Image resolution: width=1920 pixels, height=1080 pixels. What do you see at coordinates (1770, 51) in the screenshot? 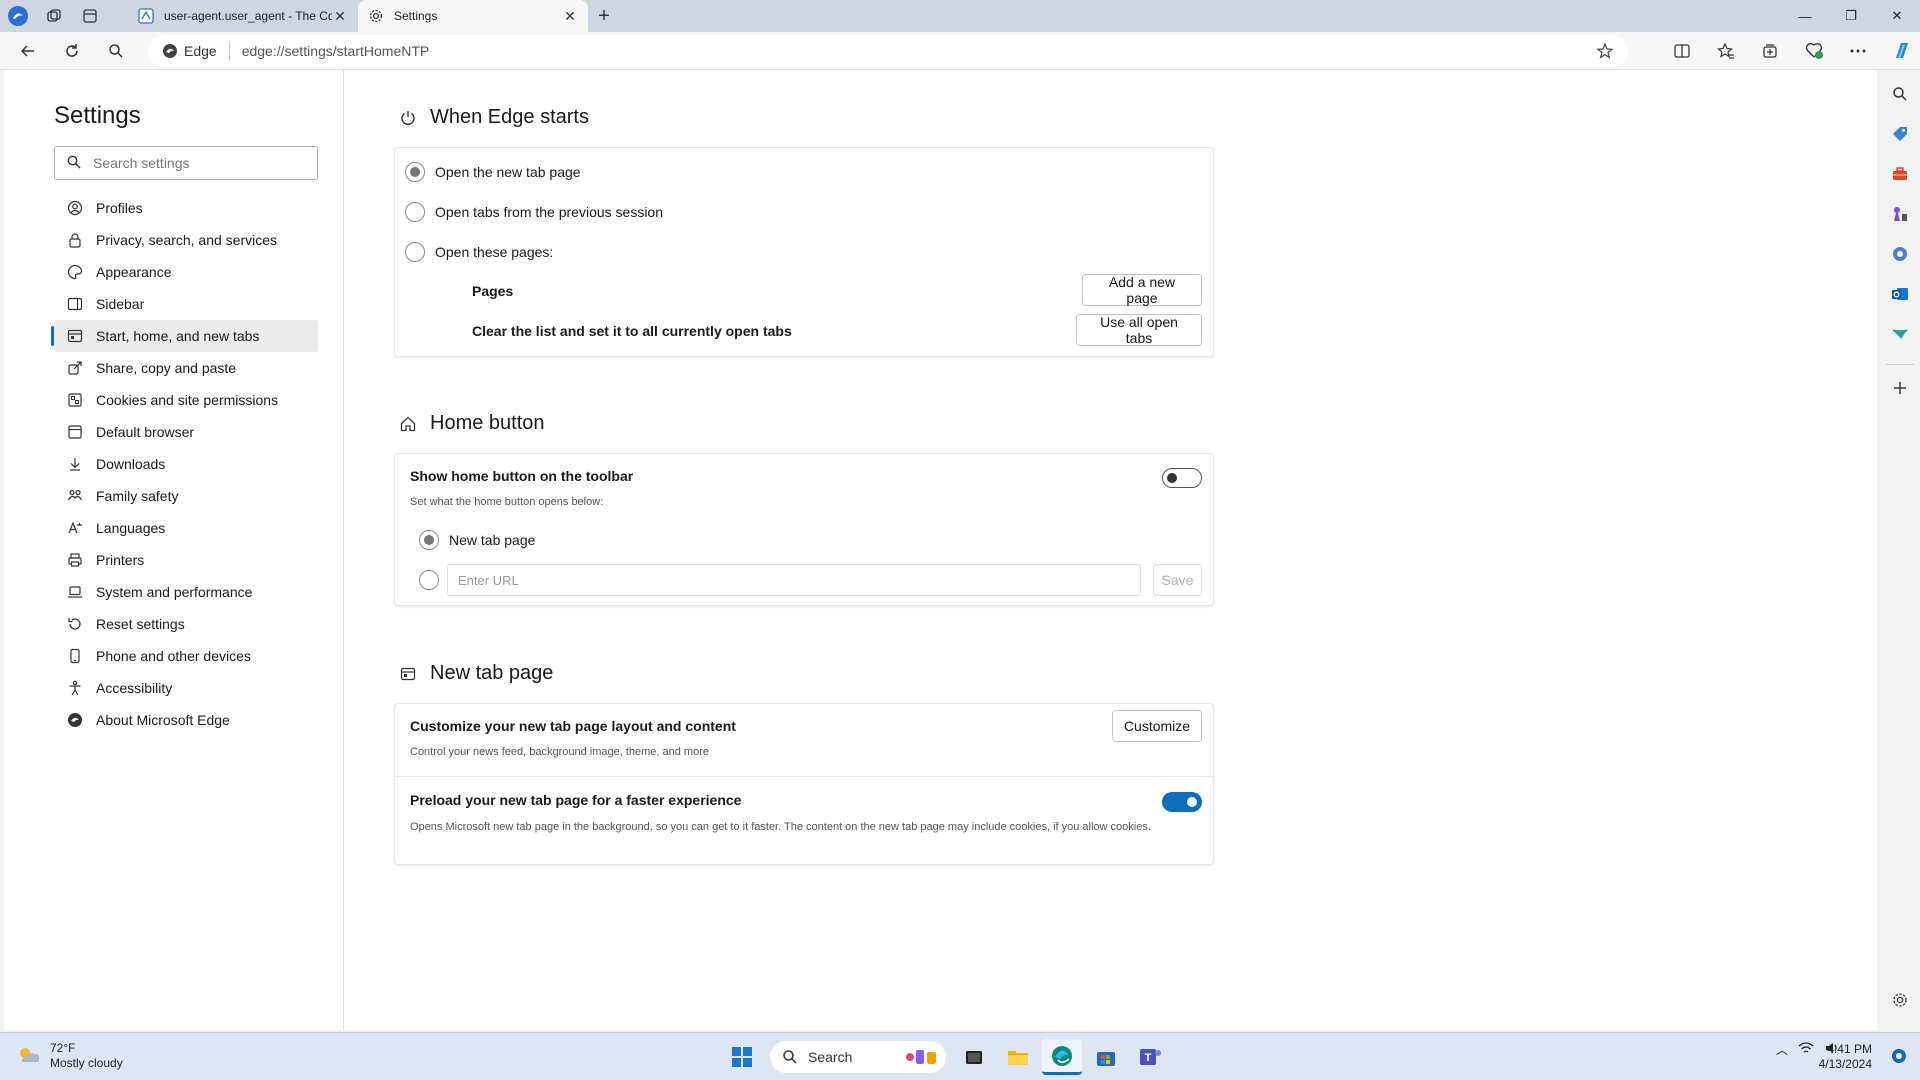
I see `collections-icon` at bounding box center [1770, 51].